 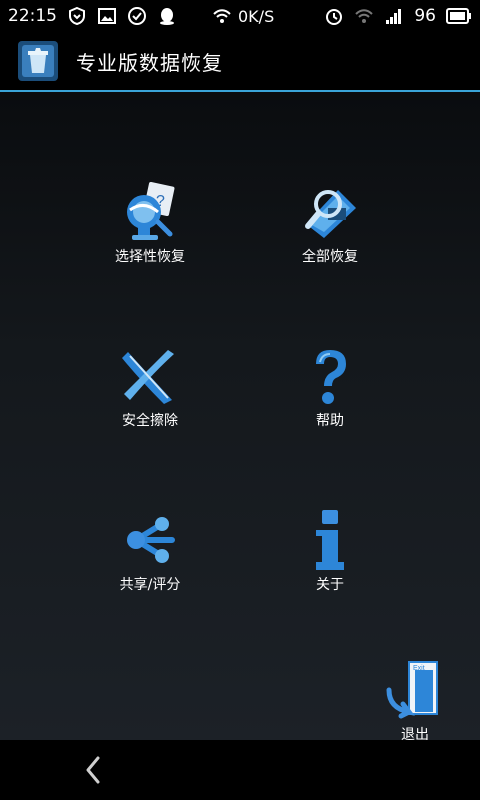 I want to click on check-circle-icon, so click(x=137, y=16).